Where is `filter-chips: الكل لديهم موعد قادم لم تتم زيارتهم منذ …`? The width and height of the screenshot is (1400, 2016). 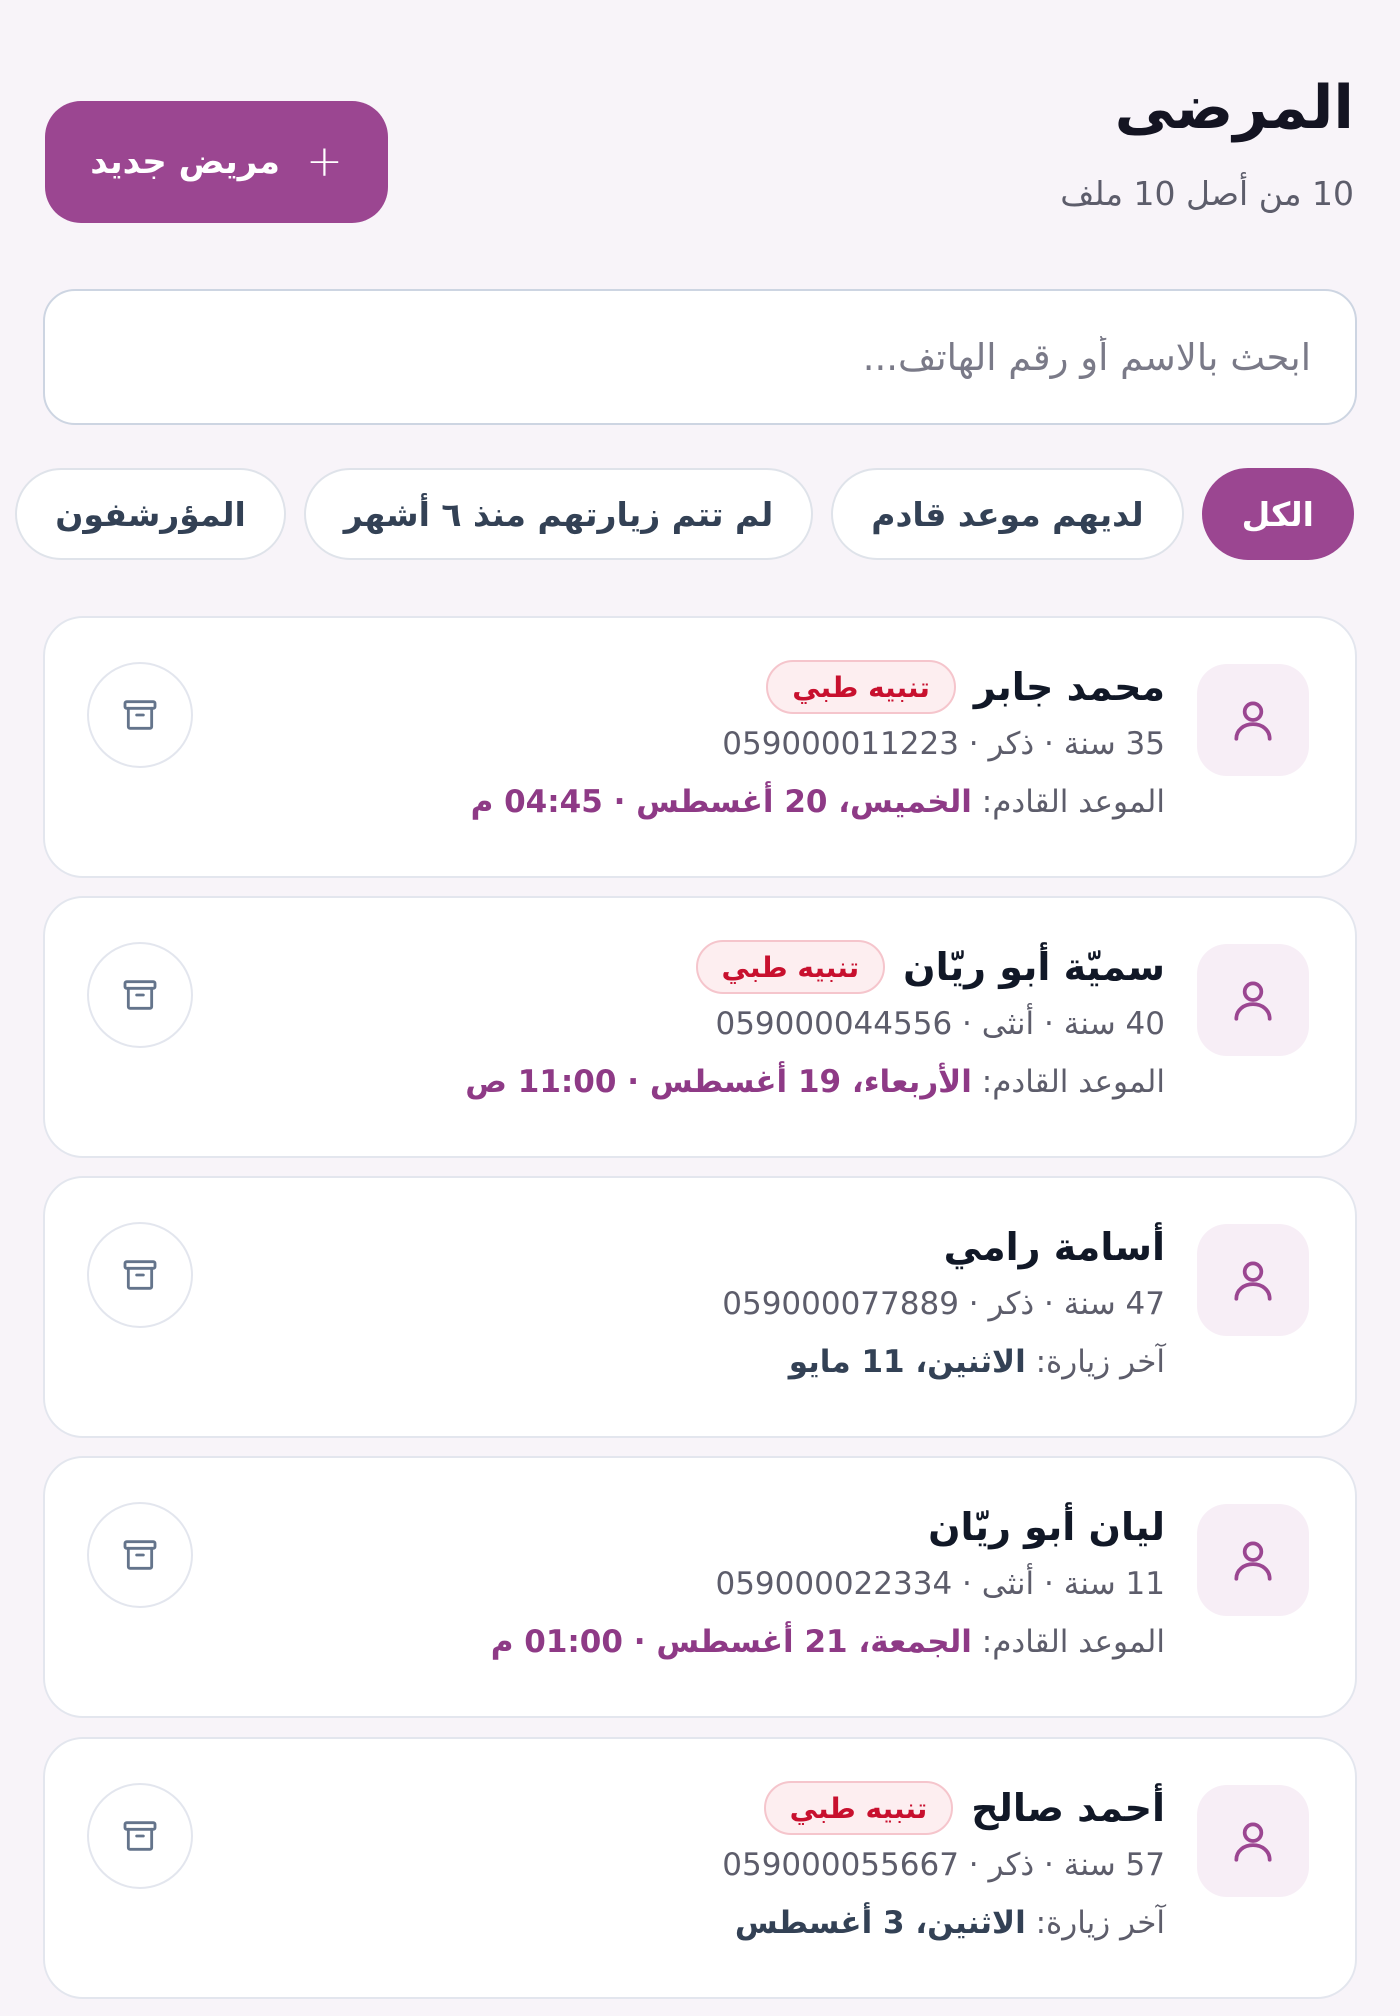 filter-chips: الكل لديهم موعد قادم لم تتم زيارتهم منذ … is located at coordinates (684, 514).